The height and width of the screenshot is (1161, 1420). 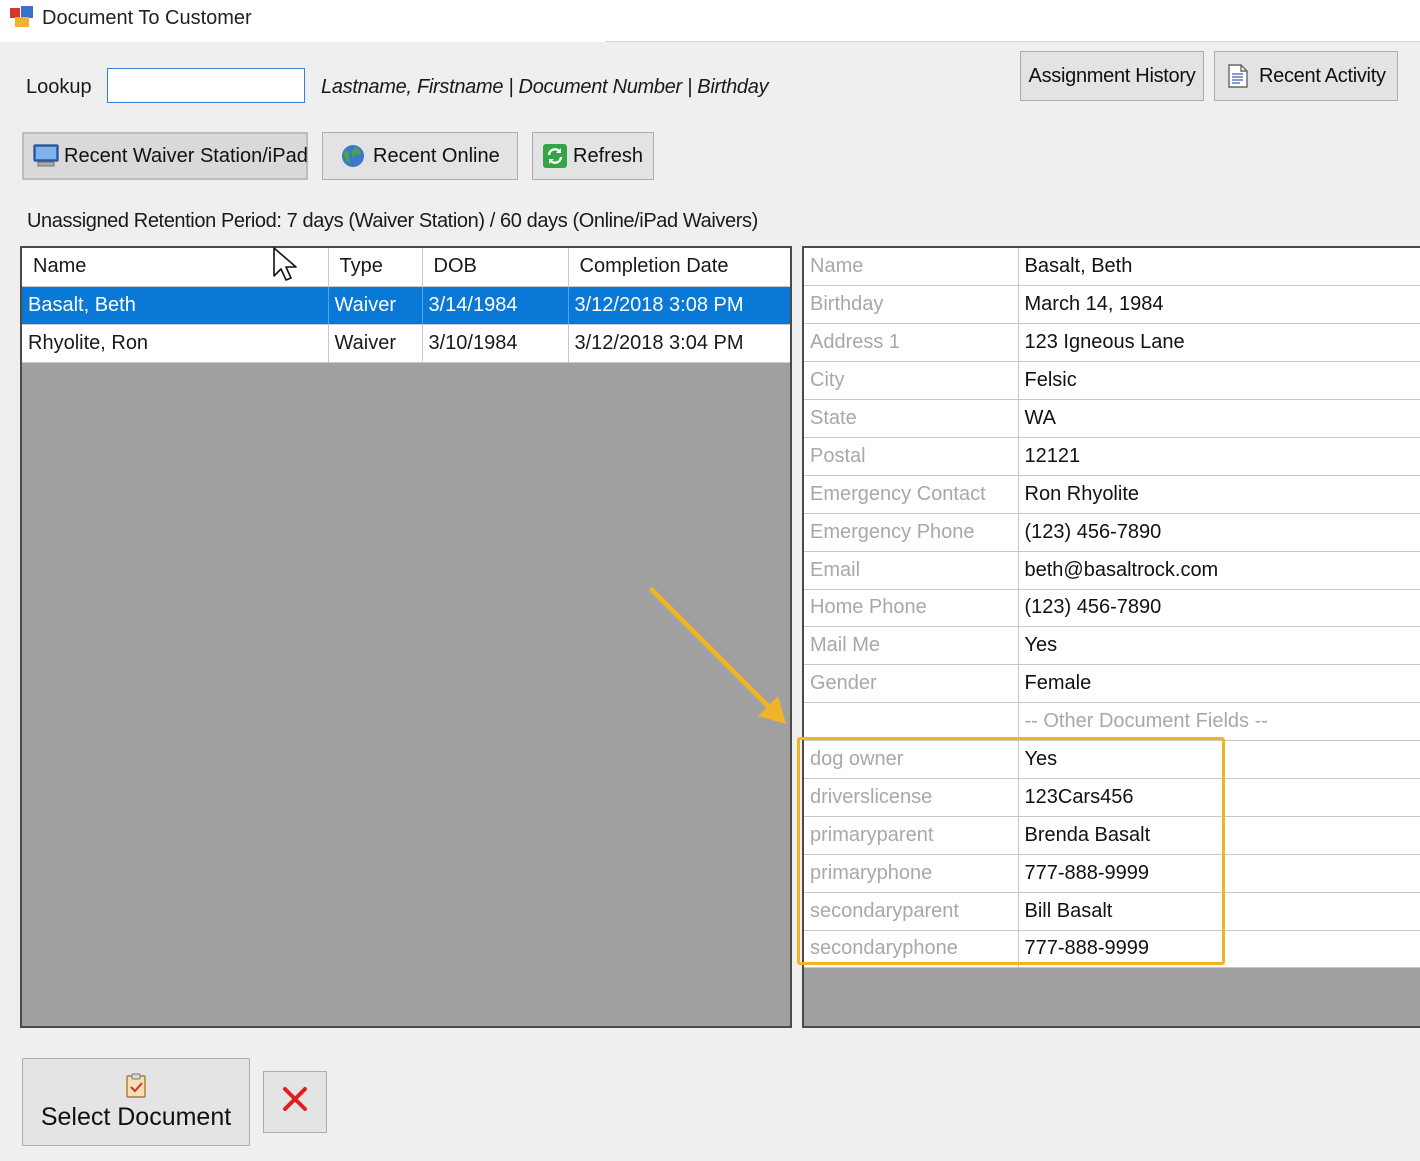 I want to click on detail-key: Email, so click(x=911, y=570).